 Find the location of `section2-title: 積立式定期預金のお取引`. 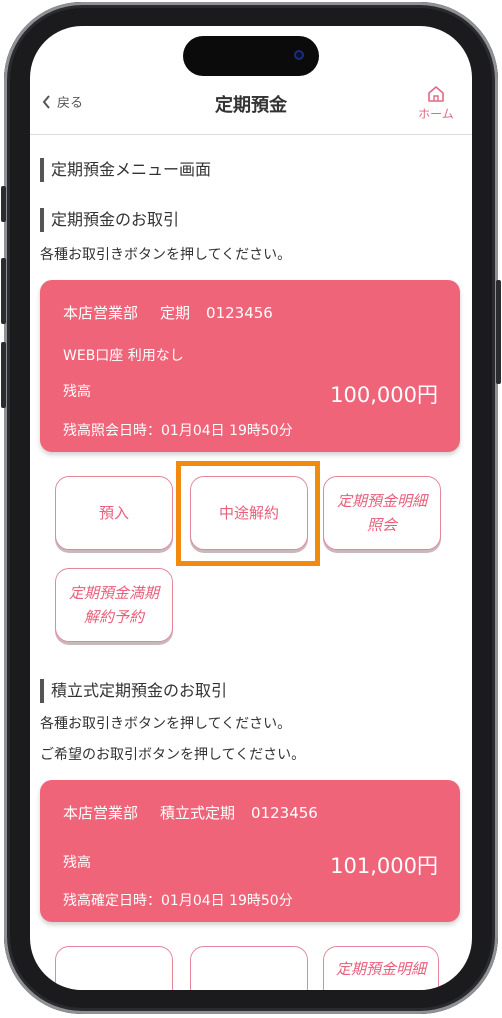

section2-title: 積立式定期預金のお取引 is located at coordinates (133, 691).